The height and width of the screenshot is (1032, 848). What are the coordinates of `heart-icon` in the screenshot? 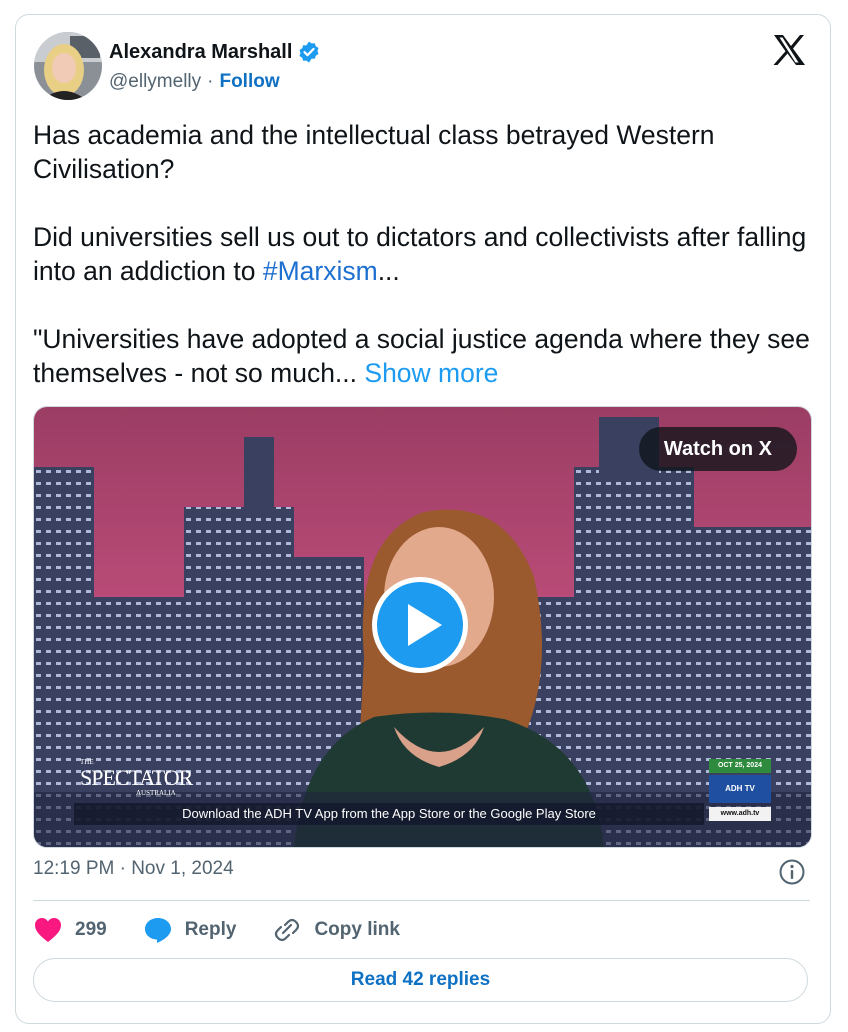 It's located at (48, 930).